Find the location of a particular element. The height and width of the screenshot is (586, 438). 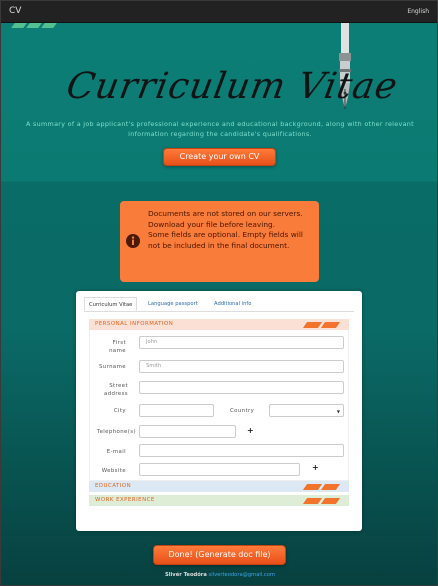

tab-language-passport: Language passport is located at coordinates (173, 304).